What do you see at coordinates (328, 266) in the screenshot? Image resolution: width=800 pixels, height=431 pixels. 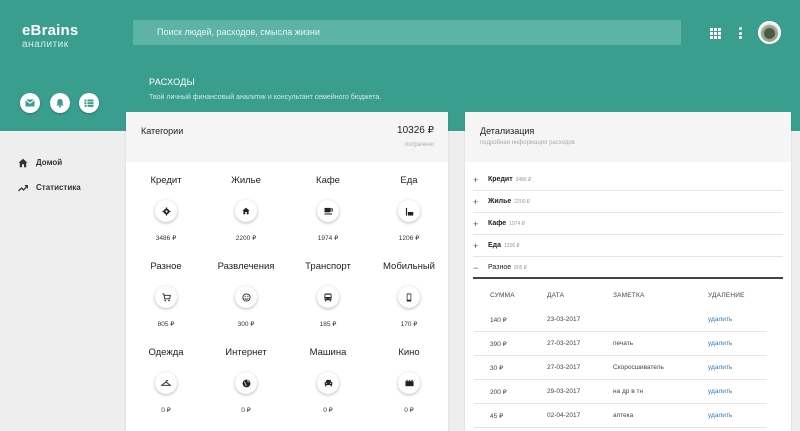 I see `category-name: Транспорт` at bounding box center [328, 266].